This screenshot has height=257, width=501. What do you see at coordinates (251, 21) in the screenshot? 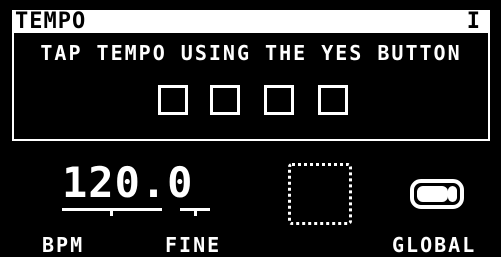
I see `header-bar: TEMPO I` at bounding box center [251, 21].